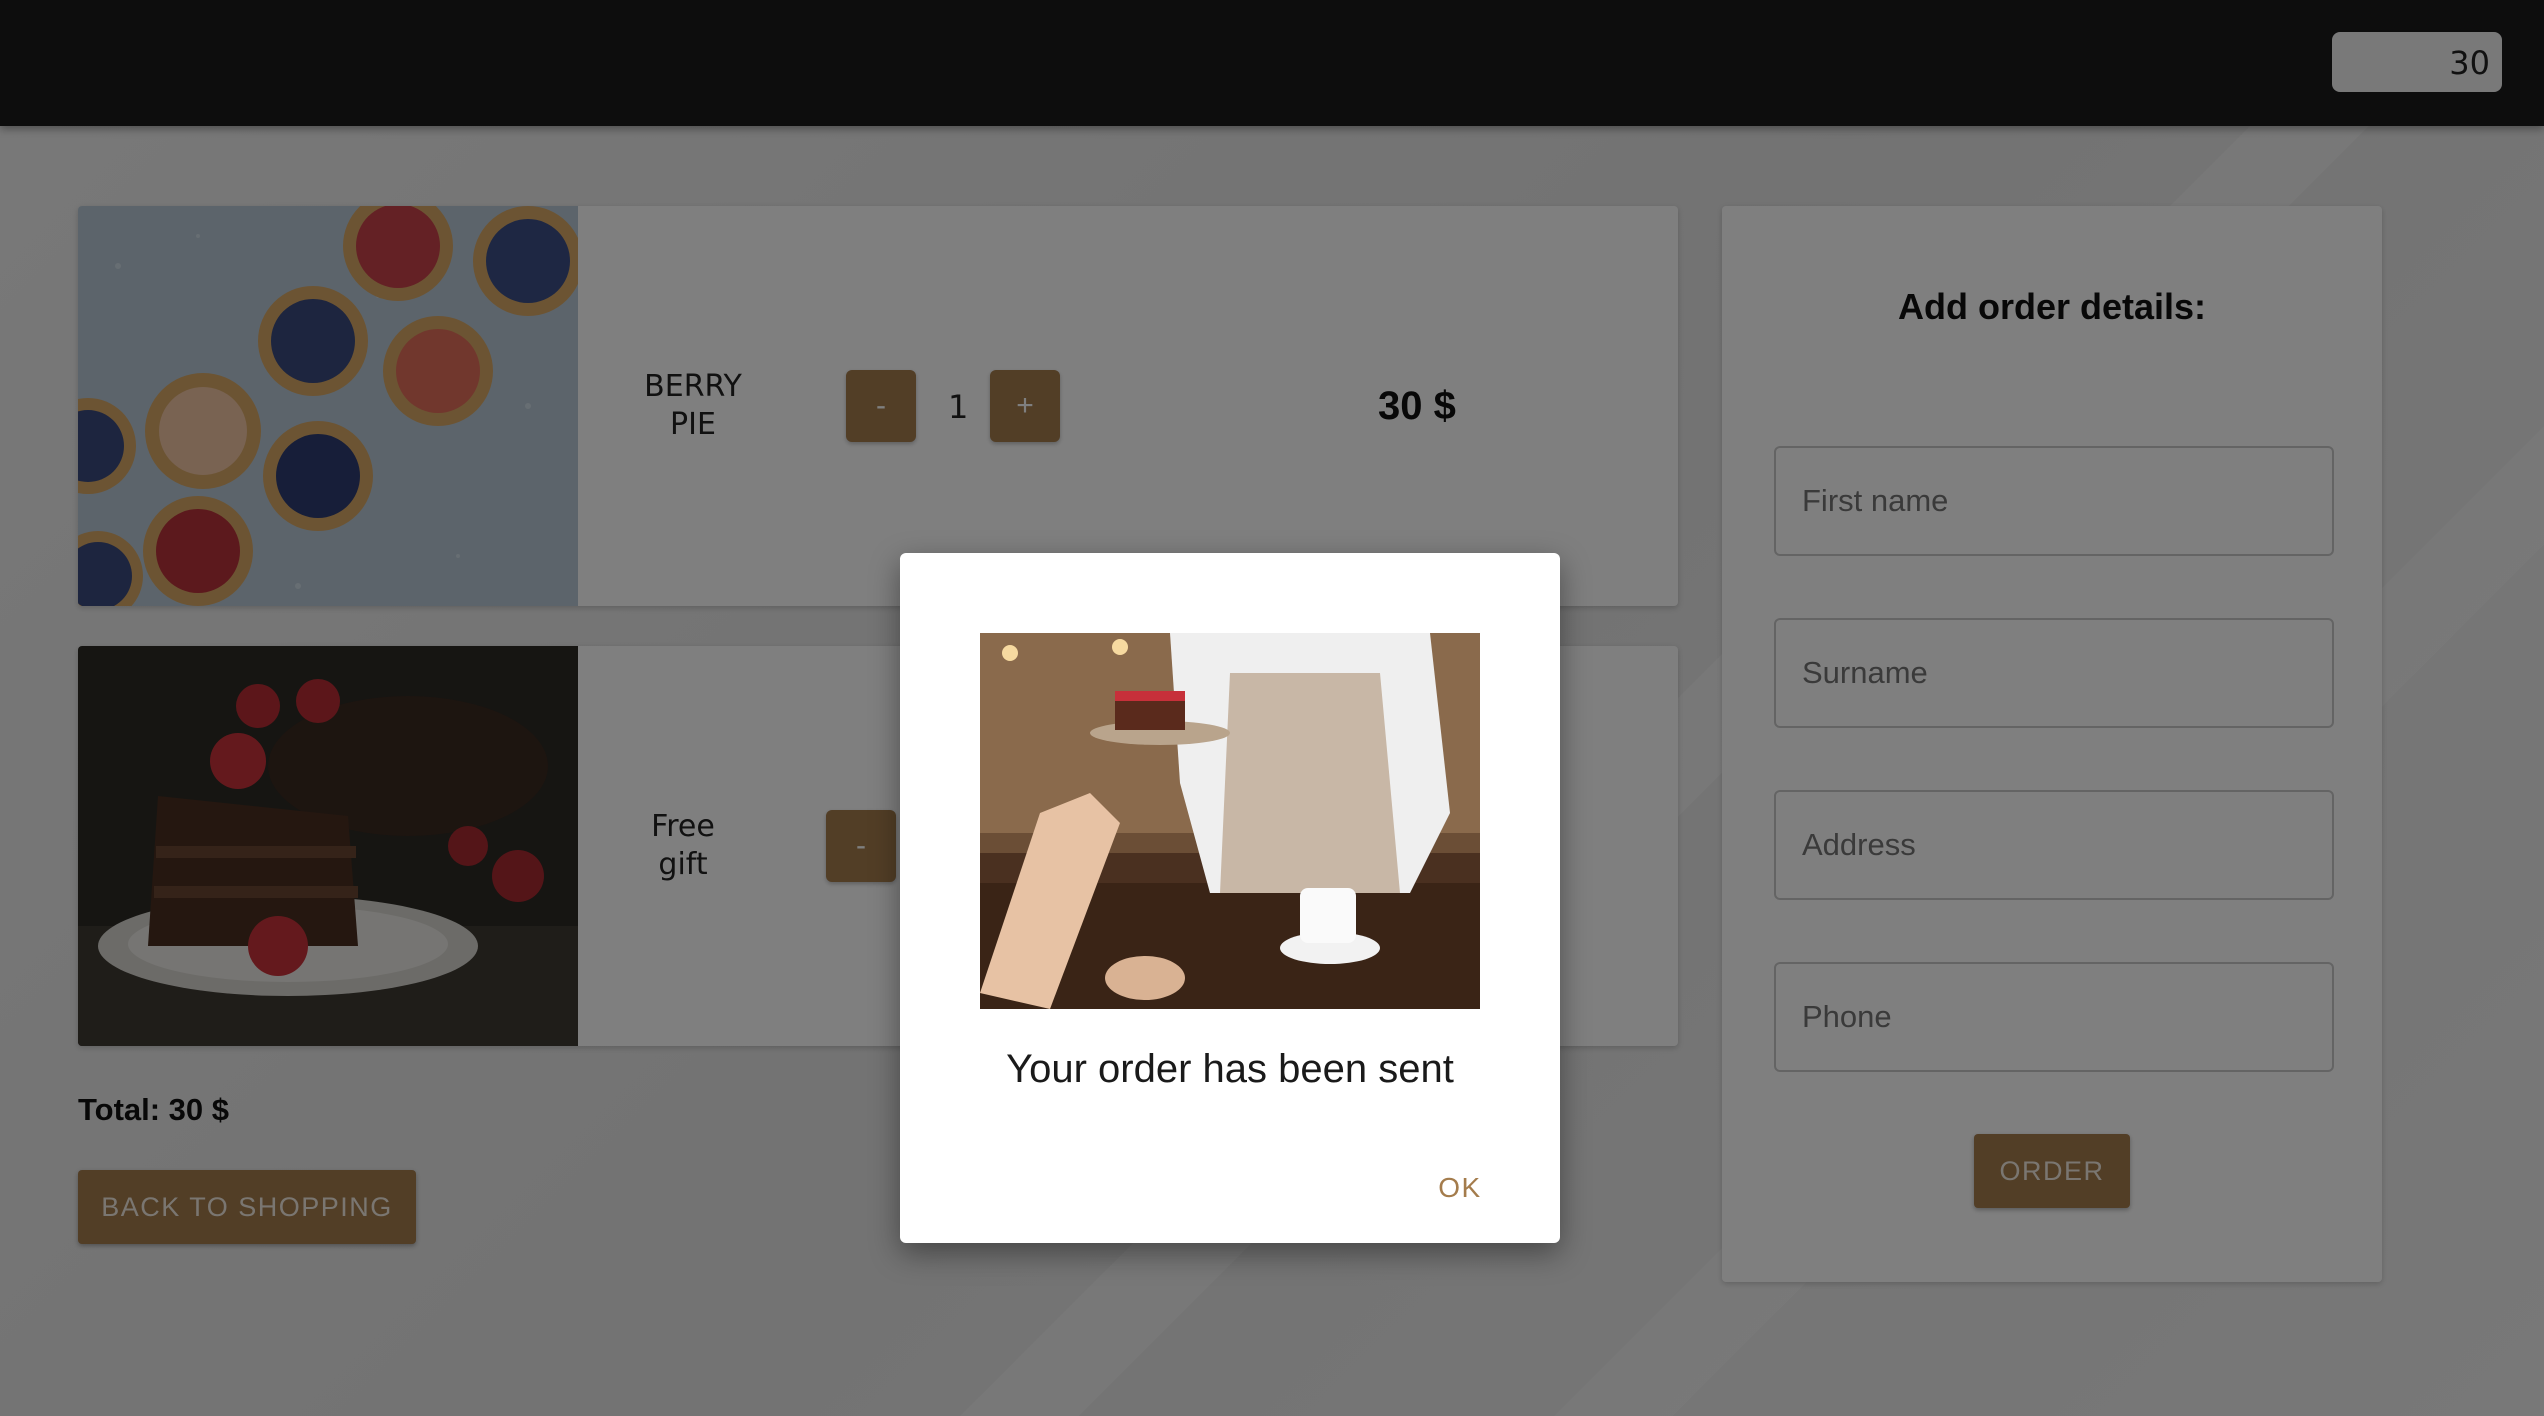 Image resolution: width=2544 pixels, height=1416 pixels. What do you see at coordinates (1460, 1188) in the screenshot?
I see `ok-button: OK` at bounding box center [1460, 1188].